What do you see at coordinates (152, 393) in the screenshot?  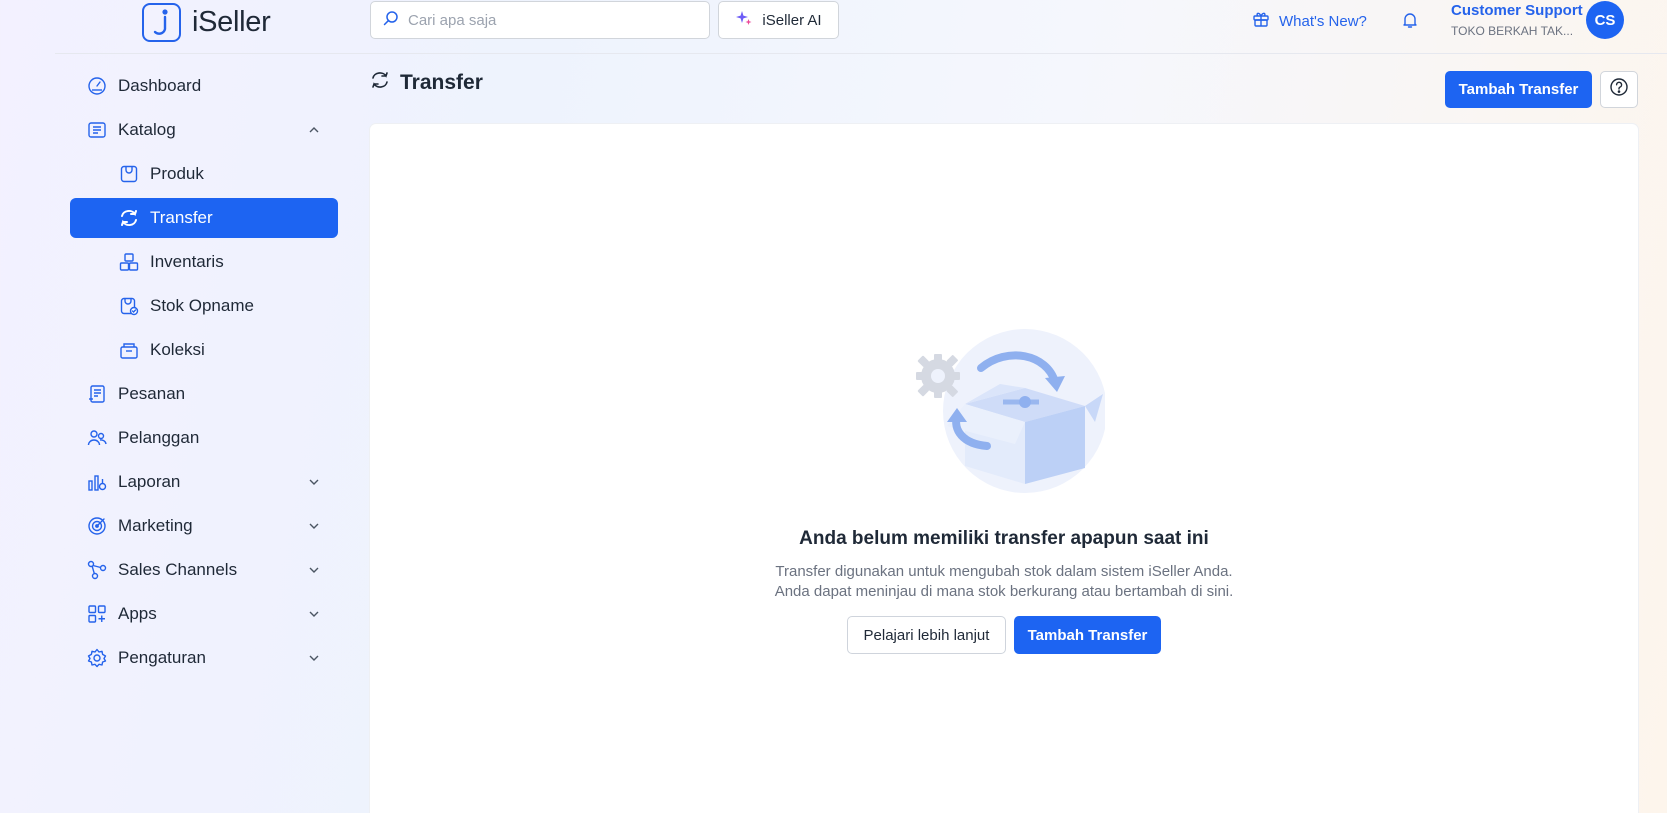 I see `sidebar-item-label: Pesanan` at bounding box center [152, 393].